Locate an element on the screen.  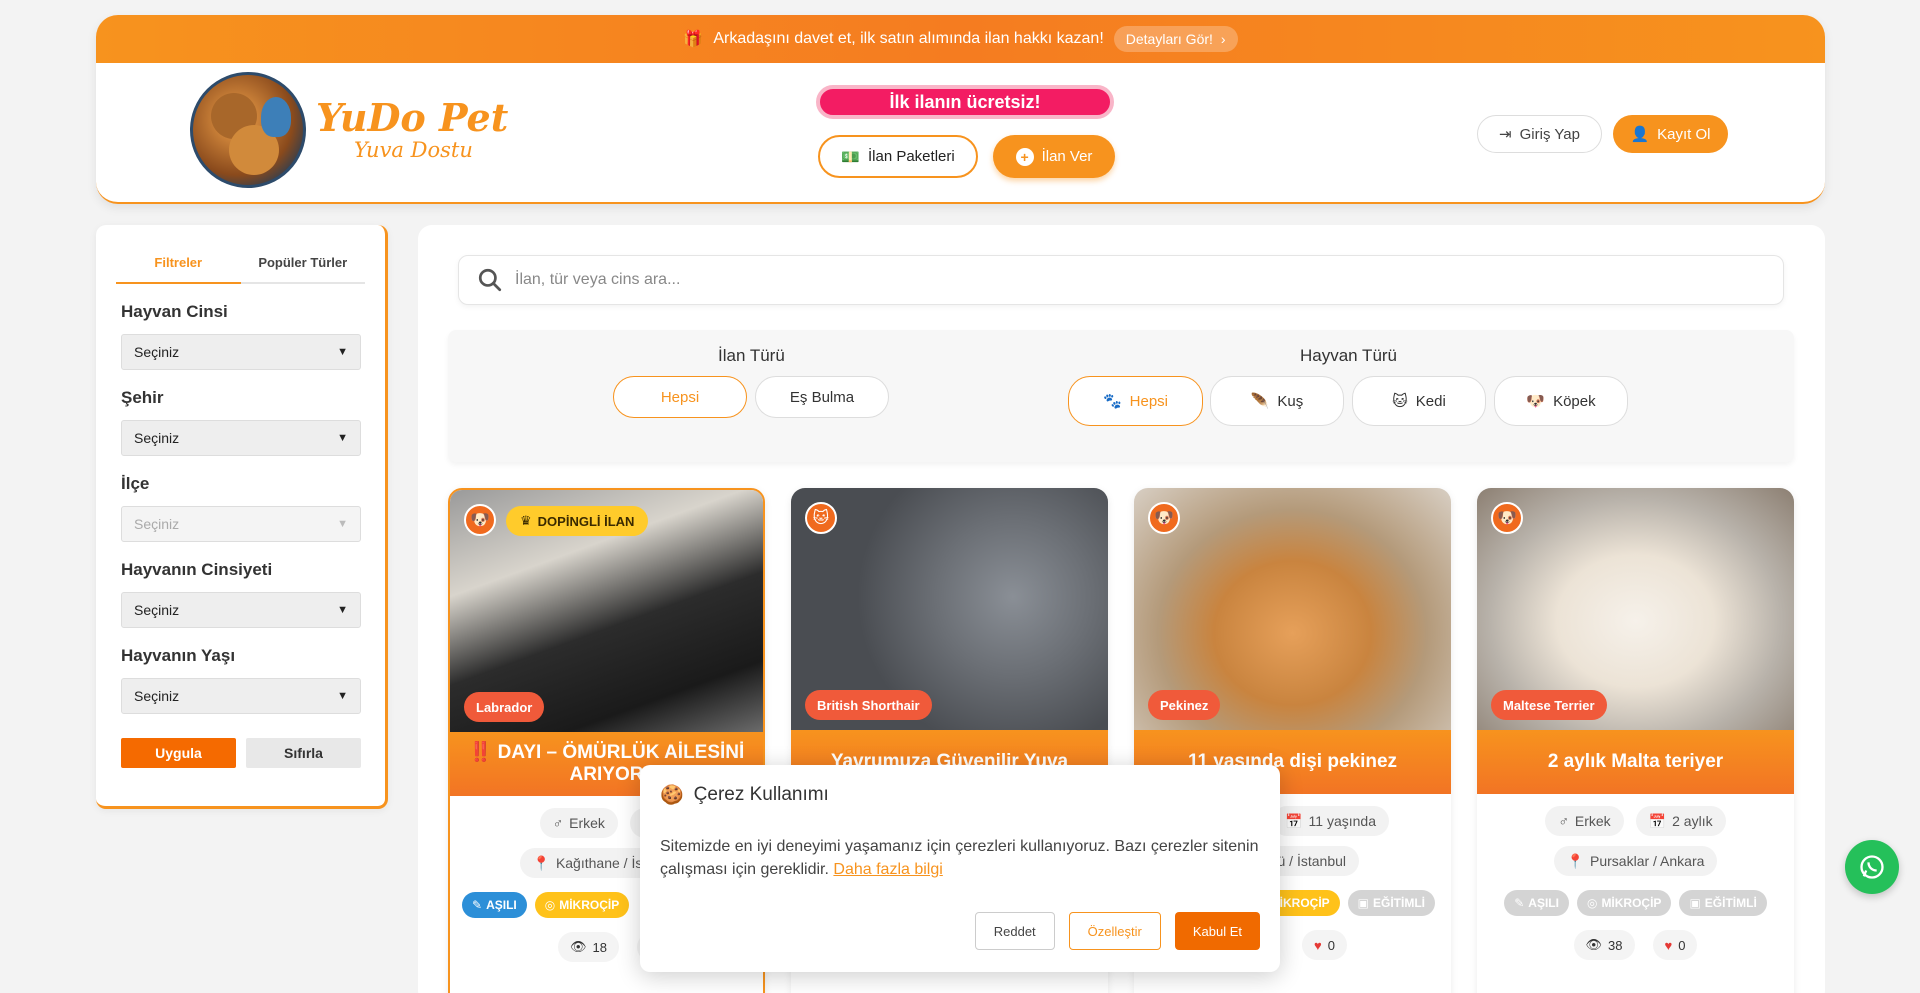
free-listing-badge: İlk ilanın ücretsiz! is located at coordinates (965, 102).